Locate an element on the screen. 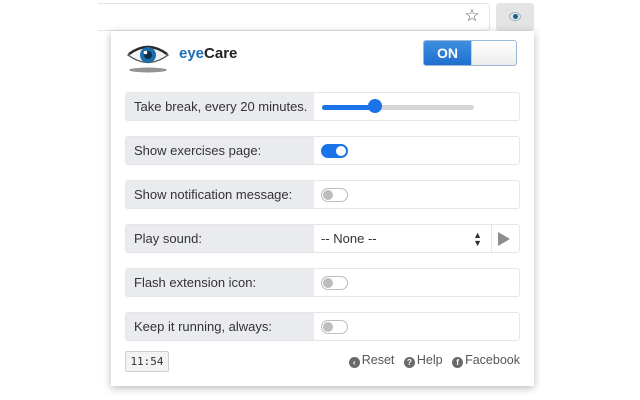 The height and width of the screenshot is (400, 640). select-arrows-icon: ▲ ▼ is located at coordinates (477, 239).